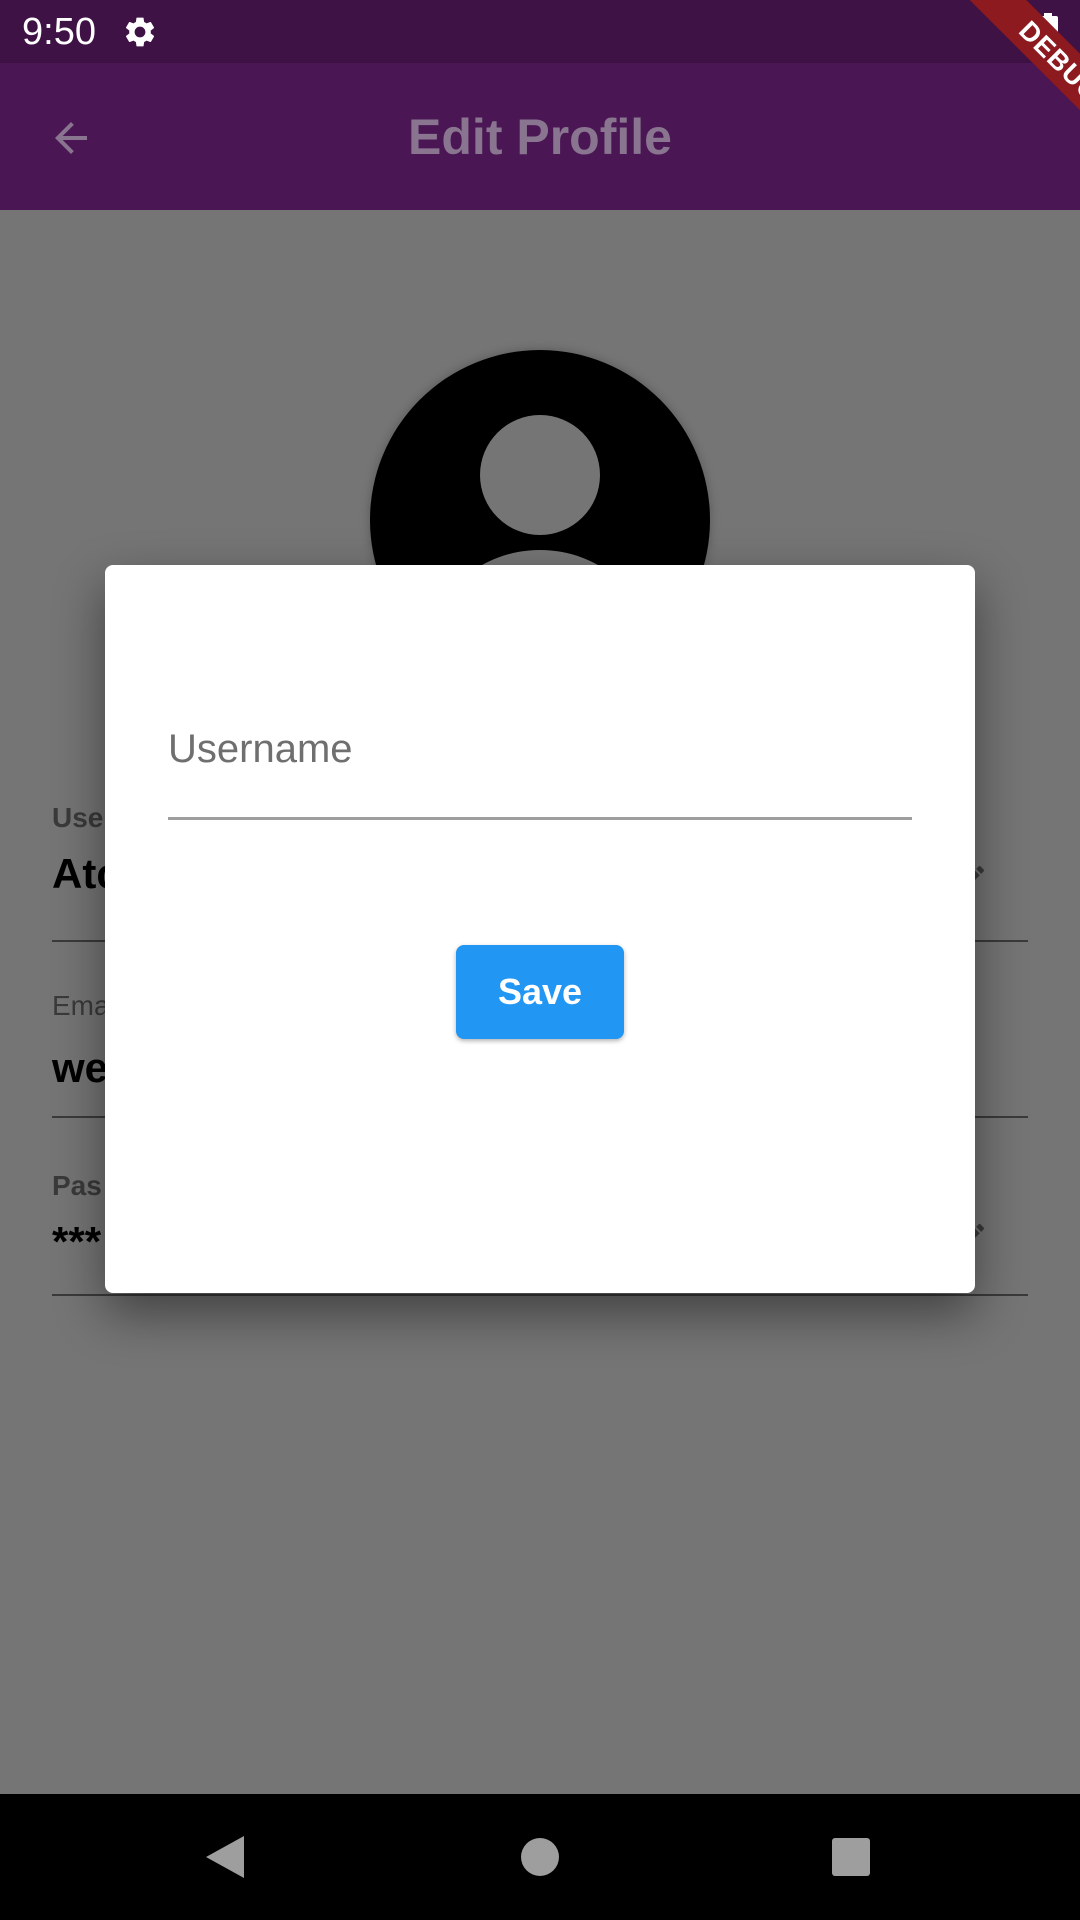 The height and width of the screenshot is (1920, 1080). I want to click on status-bar: 9:50, so click(540, 31).